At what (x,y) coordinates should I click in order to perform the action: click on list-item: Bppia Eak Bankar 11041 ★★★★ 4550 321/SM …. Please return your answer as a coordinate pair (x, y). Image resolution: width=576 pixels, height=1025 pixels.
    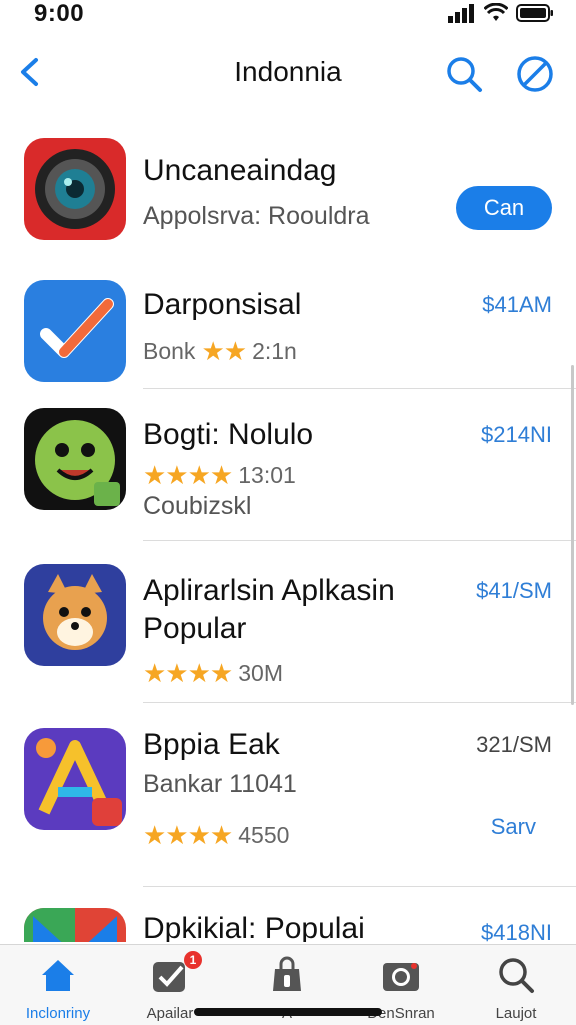
    Looking at the image, I should click on (288, 798).